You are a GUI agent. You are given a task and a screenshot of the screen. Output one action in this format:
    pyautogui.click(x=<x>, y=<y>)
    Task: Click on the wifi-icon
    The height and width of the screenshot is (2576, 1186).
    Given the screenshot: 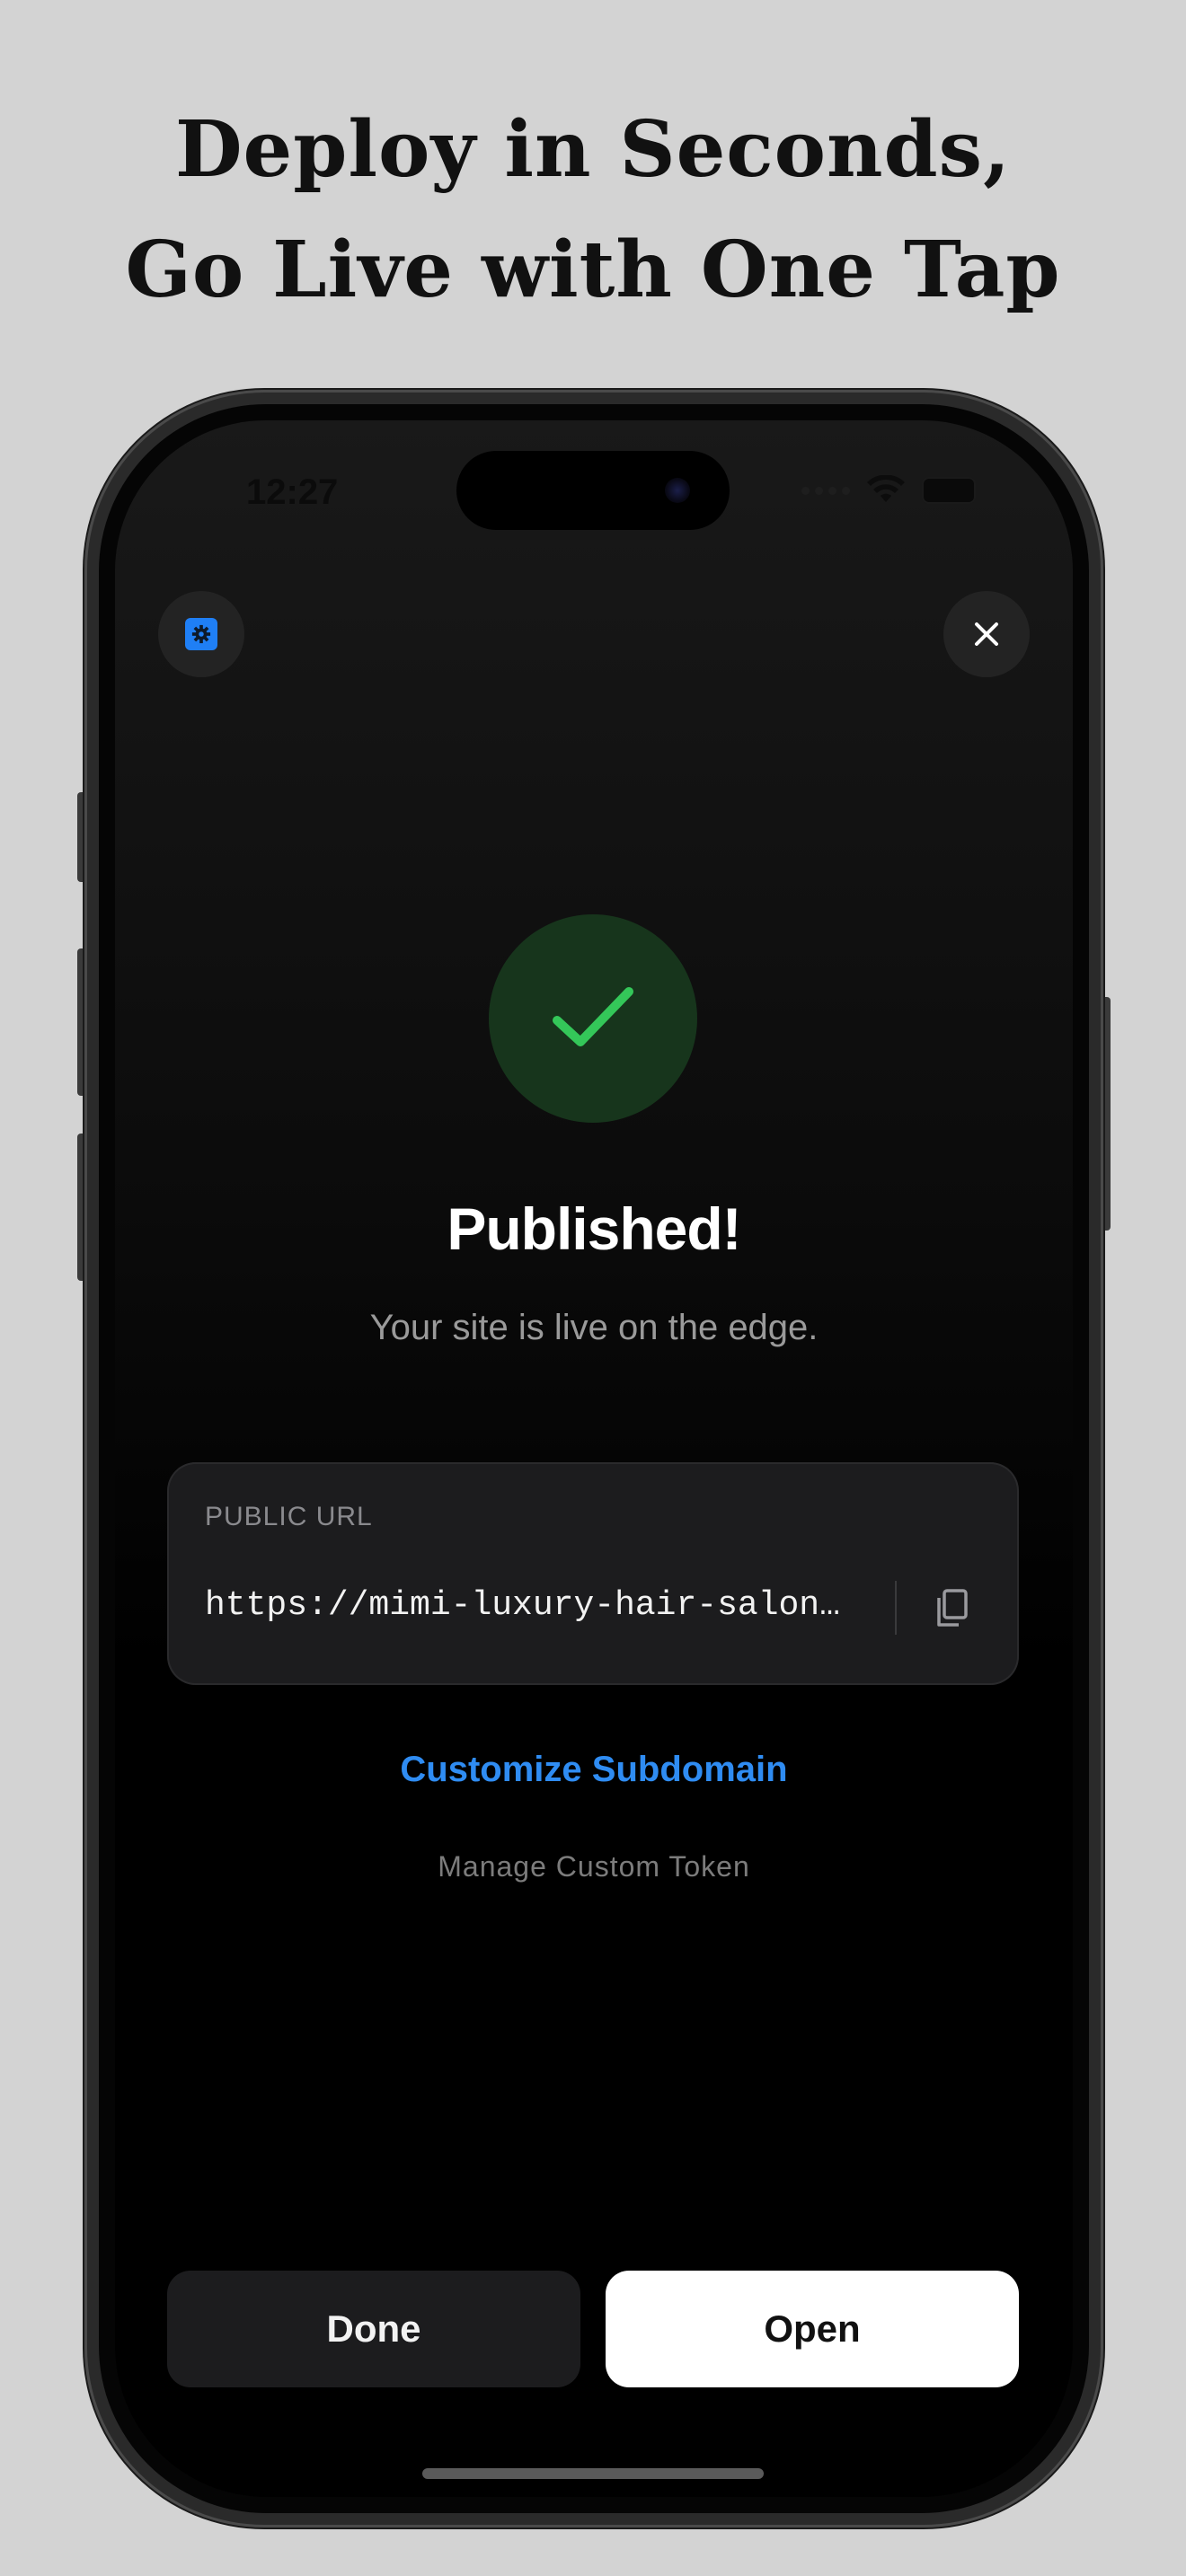 What is the action you would take?
    pyautogui.click(x=886, y=488)
    